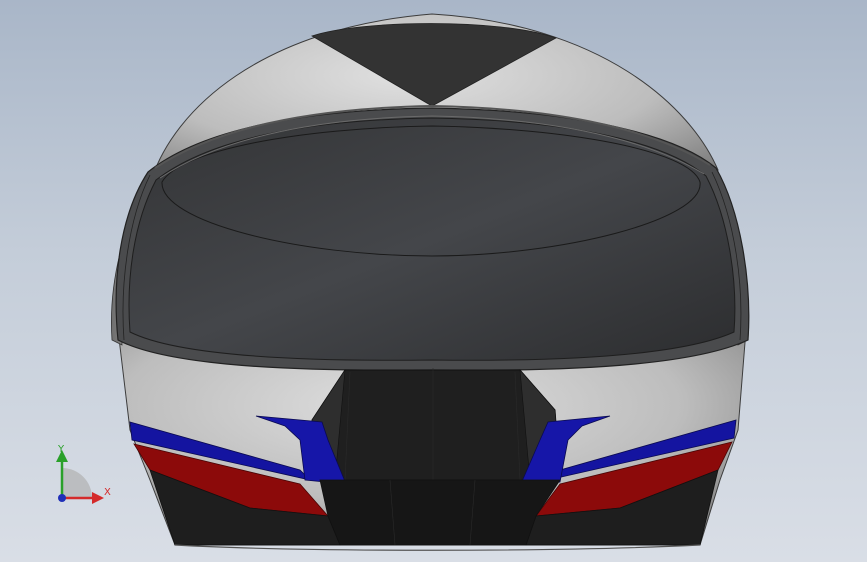 This screenshot has height=562, width=867. Describe the element at coordinates (440, 512) in the screenshot. I see `chin-bottom-center` at that location.